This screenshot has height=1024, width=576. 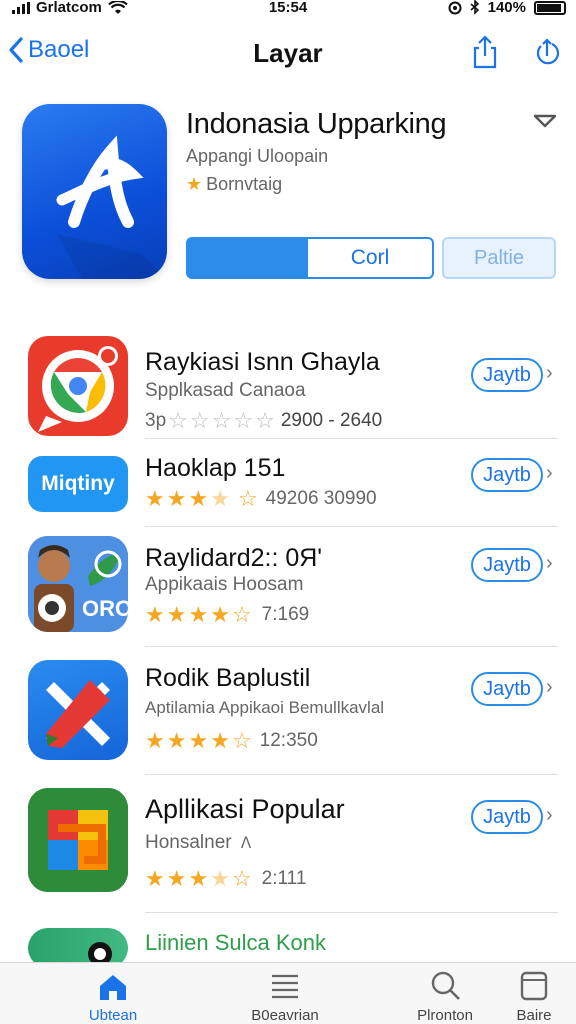 I want to click on search-icon, so click(x=445, y=985).